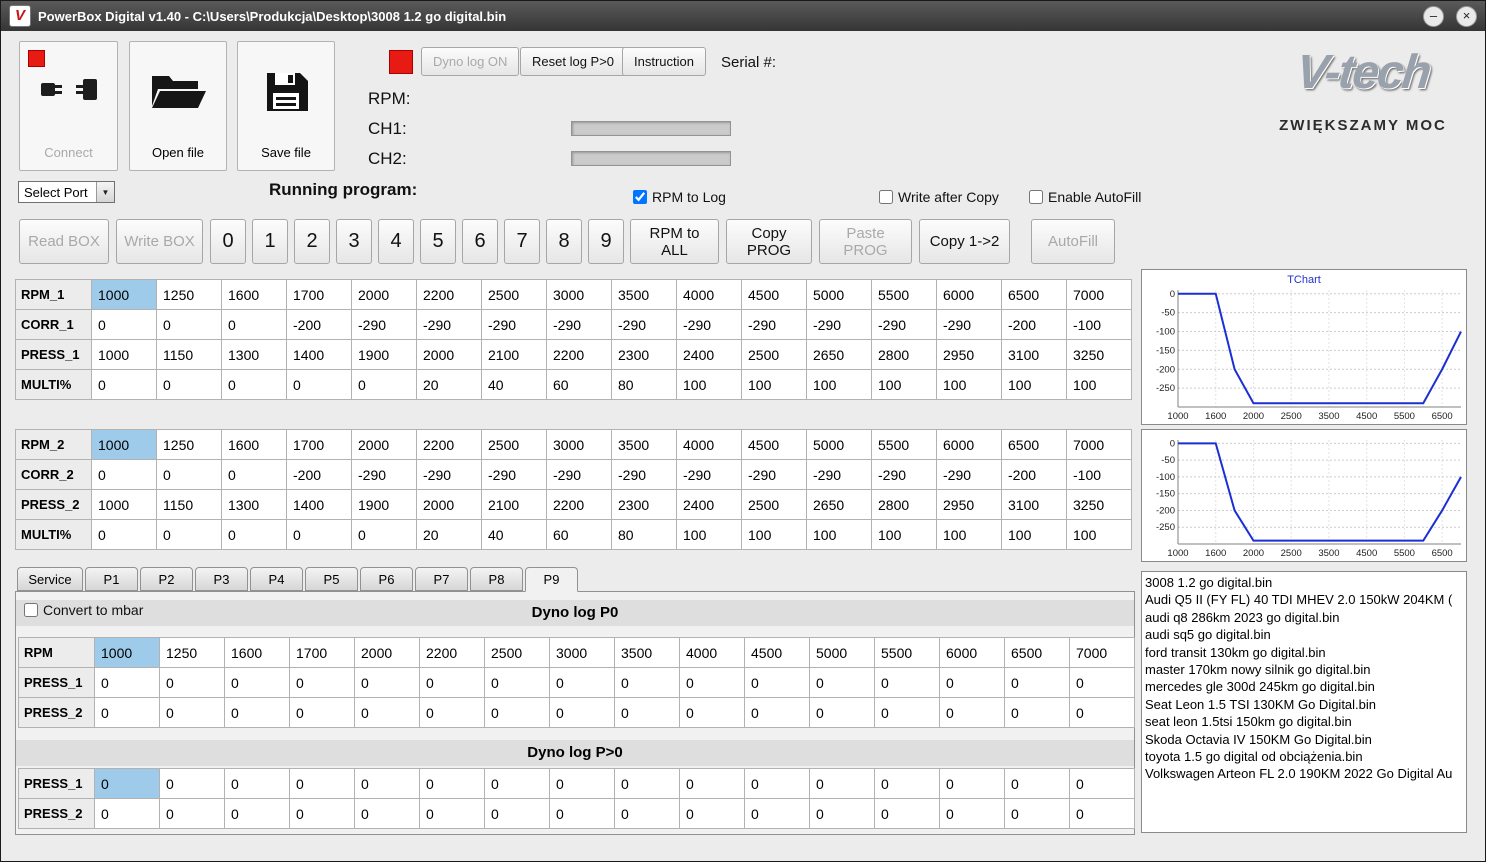  What do you see at coordinates (514, 475) in the screenshot?
I see `cell-corr2-6: -290` at bounding box center [514, 475].